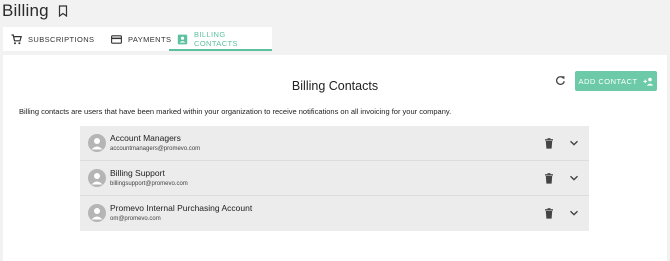 This screenshot has height=261, width=670. Describe the element at coordinates (648, 81) in the screenshot. I see `add-person-icon` at that location.